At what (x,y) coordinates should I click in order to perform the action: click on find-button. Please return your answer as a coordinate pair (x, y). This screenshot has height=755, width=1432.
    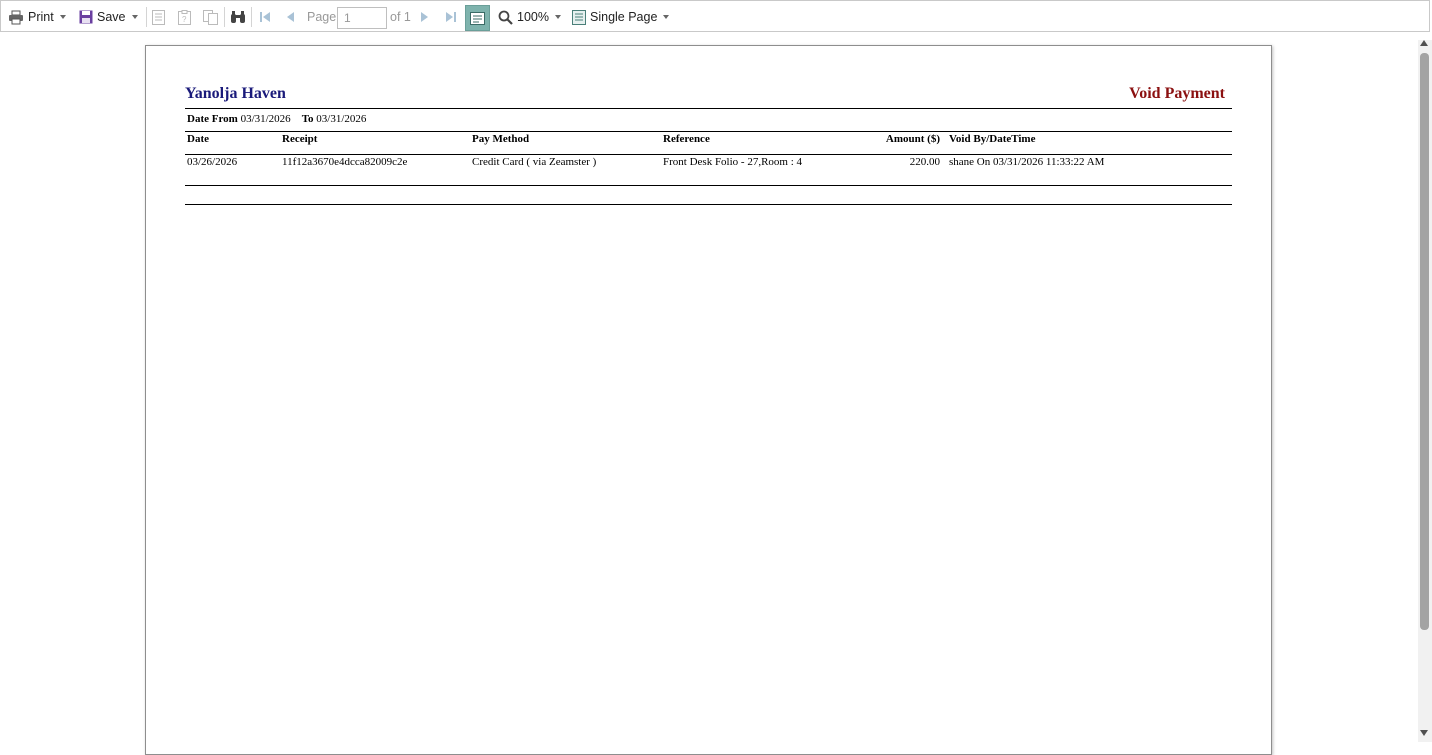
    Looking at the image, I should click on (238, 17).